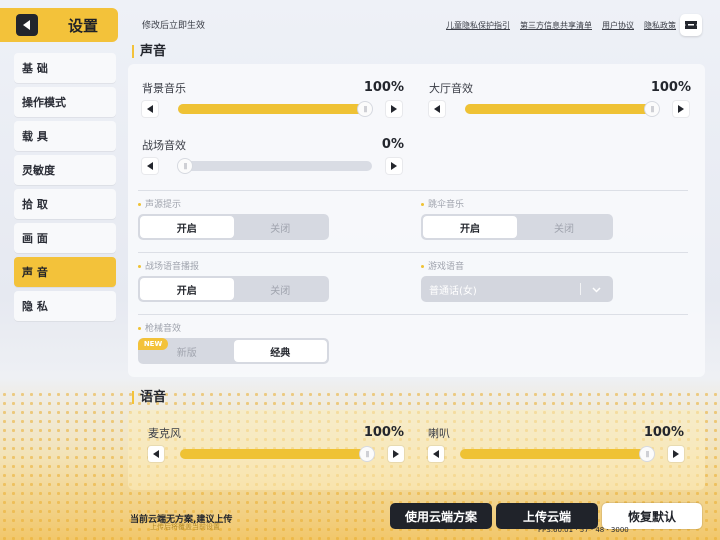 The image size is (720, 540). Describe the element at coordinates (65, 272) in the screenshot. I see `sidebar-item-sound: 声 音` at that location.